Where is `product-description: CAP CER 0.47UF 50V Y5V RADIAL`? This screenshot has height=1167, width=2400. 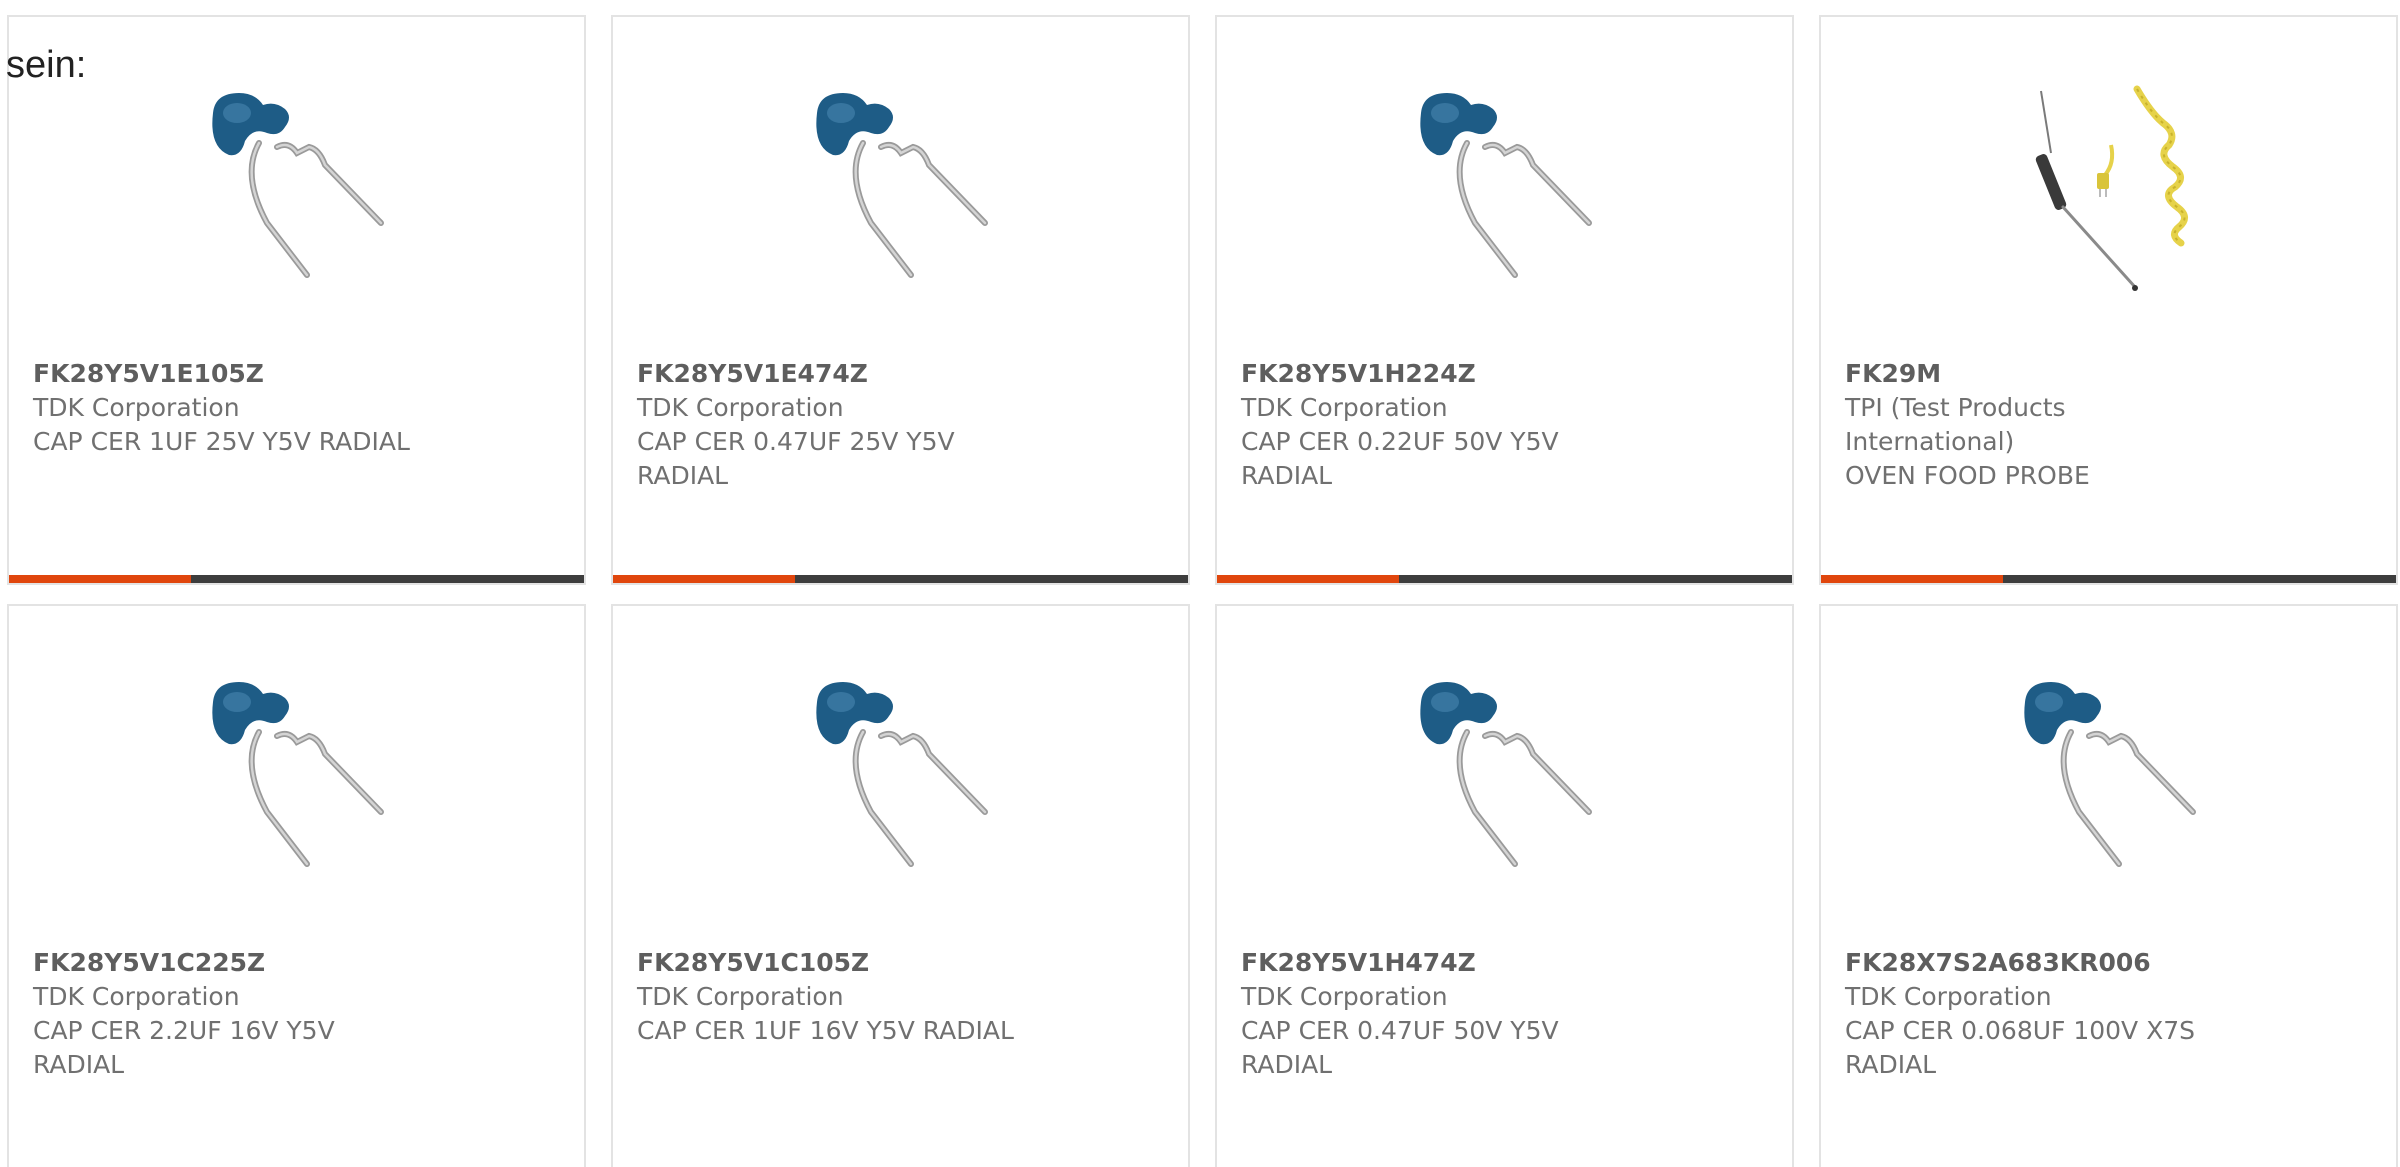 product-description: CAP CER 0.47UF 50V Y5V RADIAL is located at coordinates (1400, 1047).